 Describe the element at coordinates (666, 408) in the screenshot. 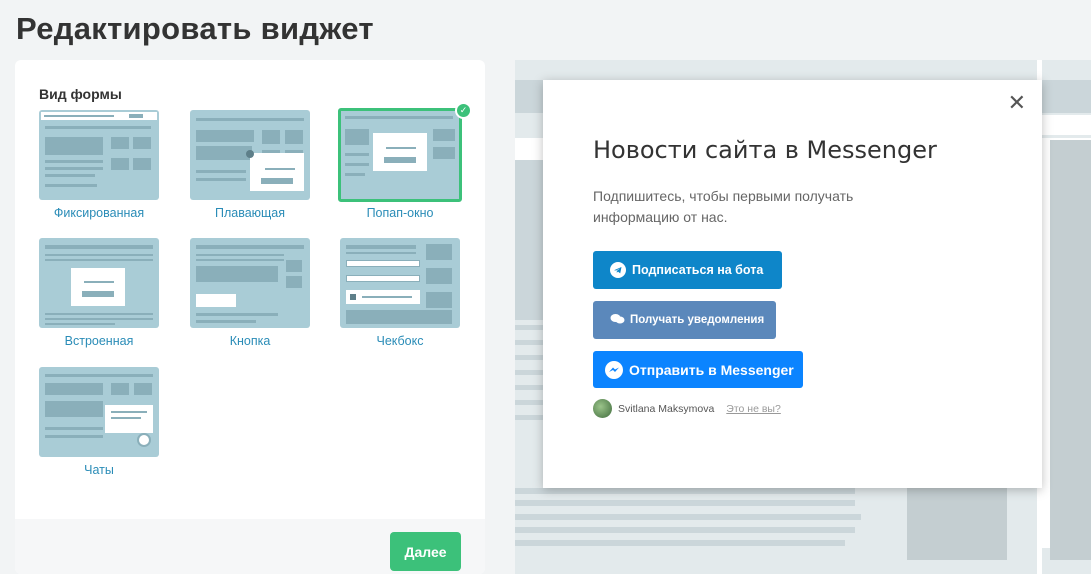

I see `user-name: Svitlana Maksymova` at that location.